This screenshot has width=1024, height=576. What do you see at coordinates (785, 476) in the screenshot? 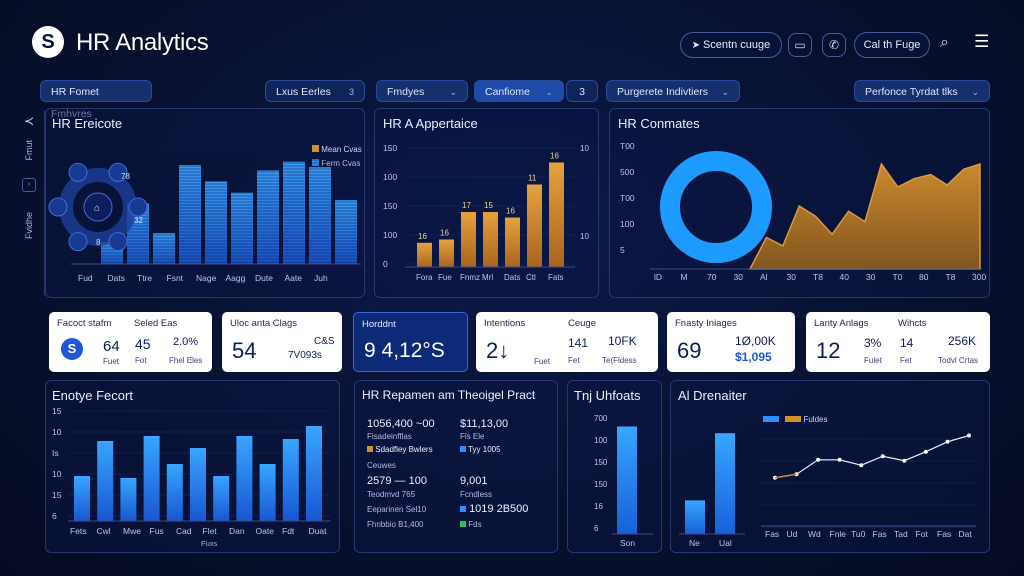
I see `line-series-accent` at bounding box center [785, 476].